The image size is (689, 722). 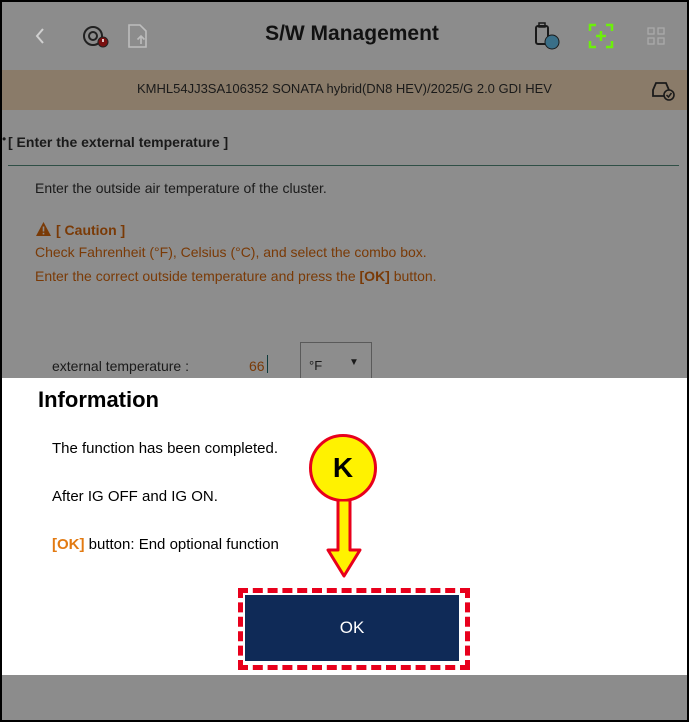 What do you see at coordinates (43, 231) in the screenshot?
I see `warning-icon` at bounding box center [43, 231].